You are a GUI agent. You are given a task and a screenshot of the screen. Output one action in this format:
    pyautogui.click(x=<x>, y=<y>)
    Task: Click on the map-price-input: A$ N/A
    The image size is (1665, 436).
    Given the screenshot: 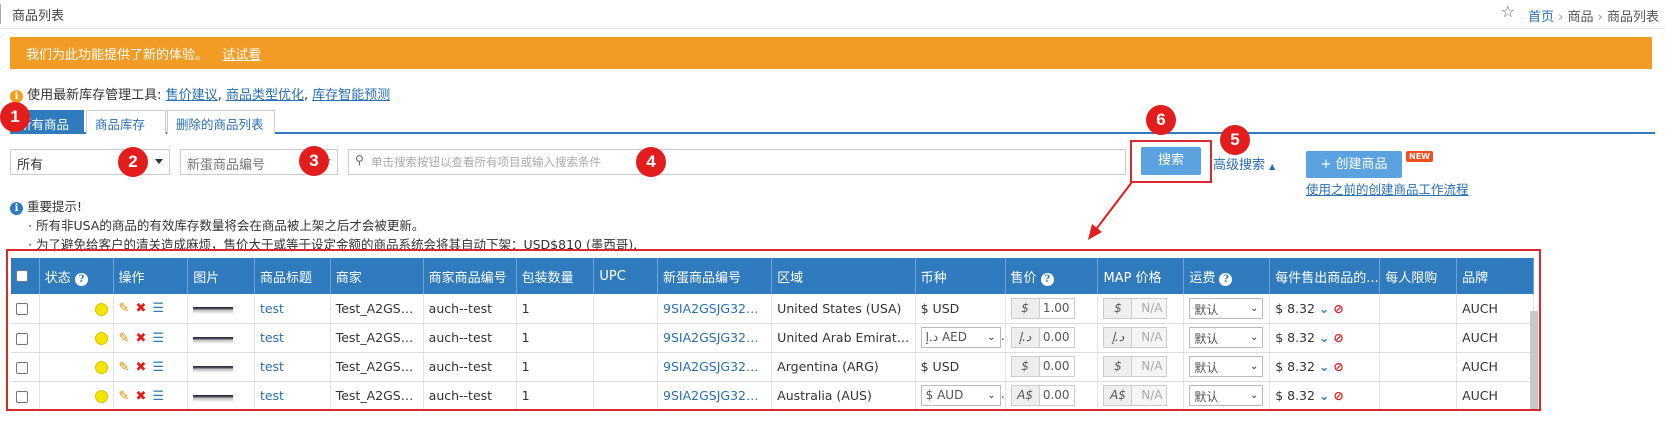 What is the action you would take?
    pyautogui.click(x=1135, y=395)
    